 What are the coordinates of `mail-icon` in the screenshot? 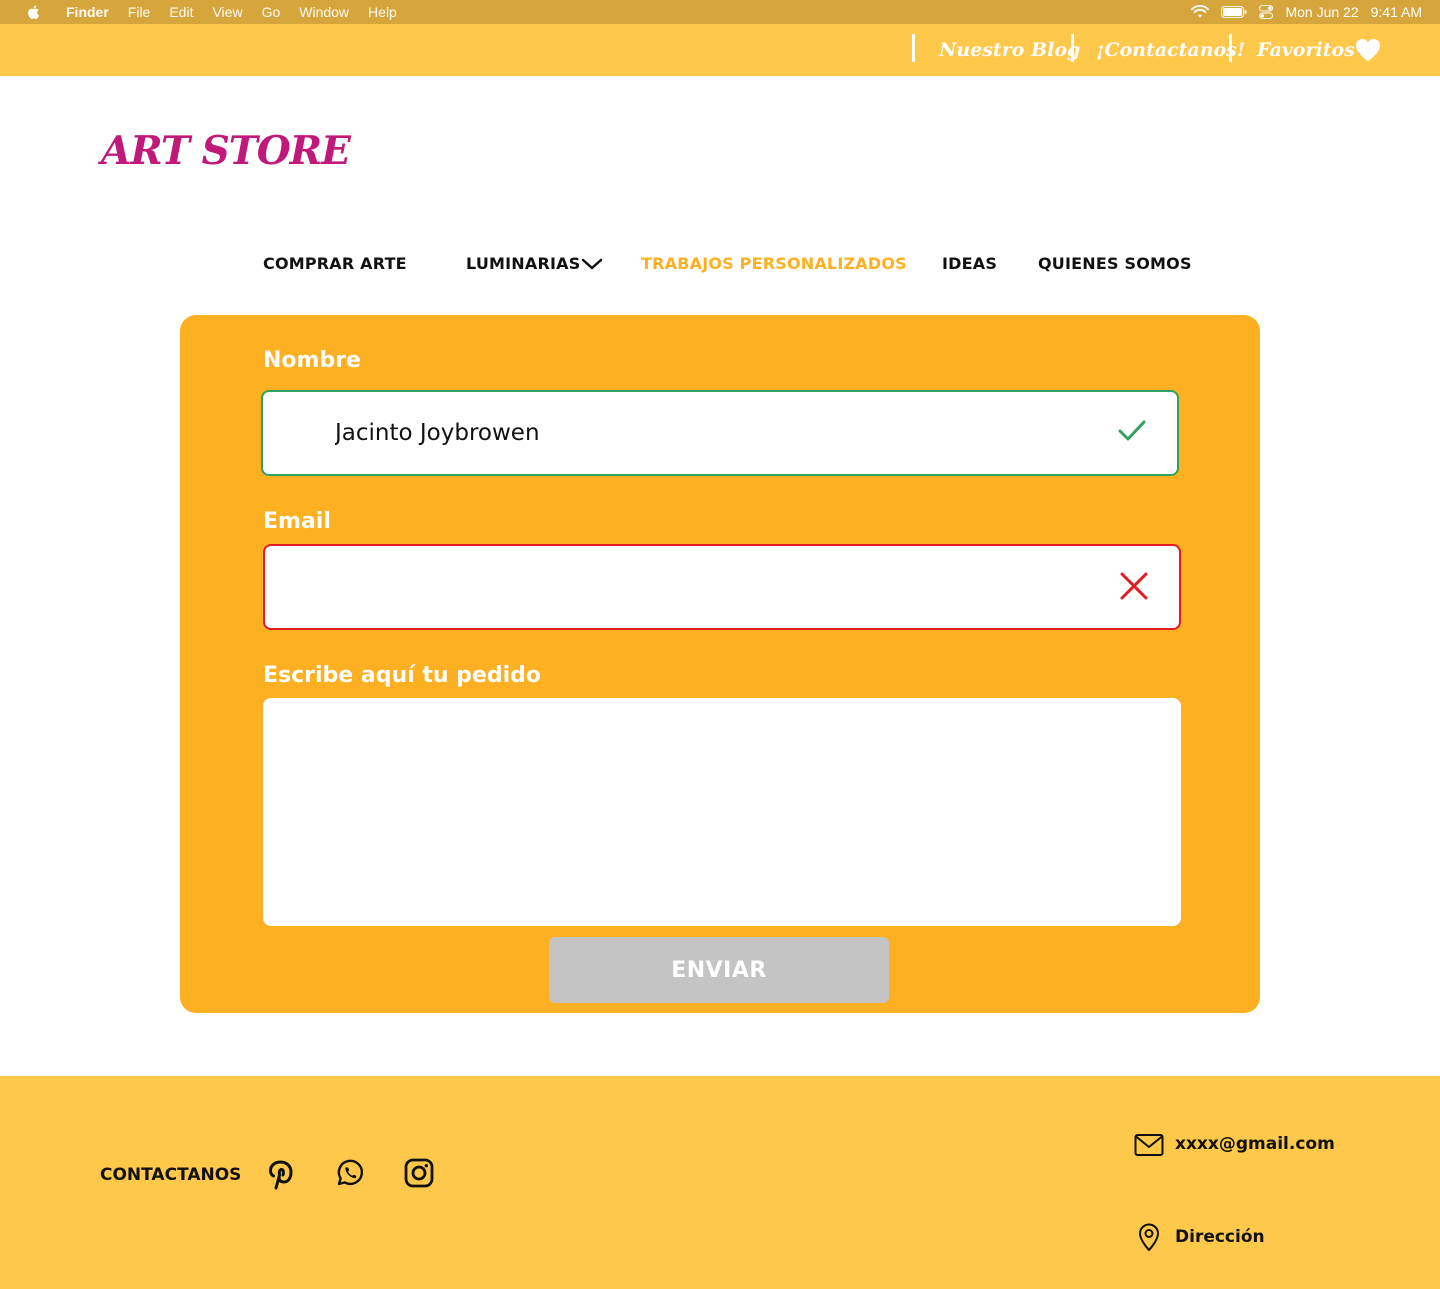 It's located at (1149, 1145).